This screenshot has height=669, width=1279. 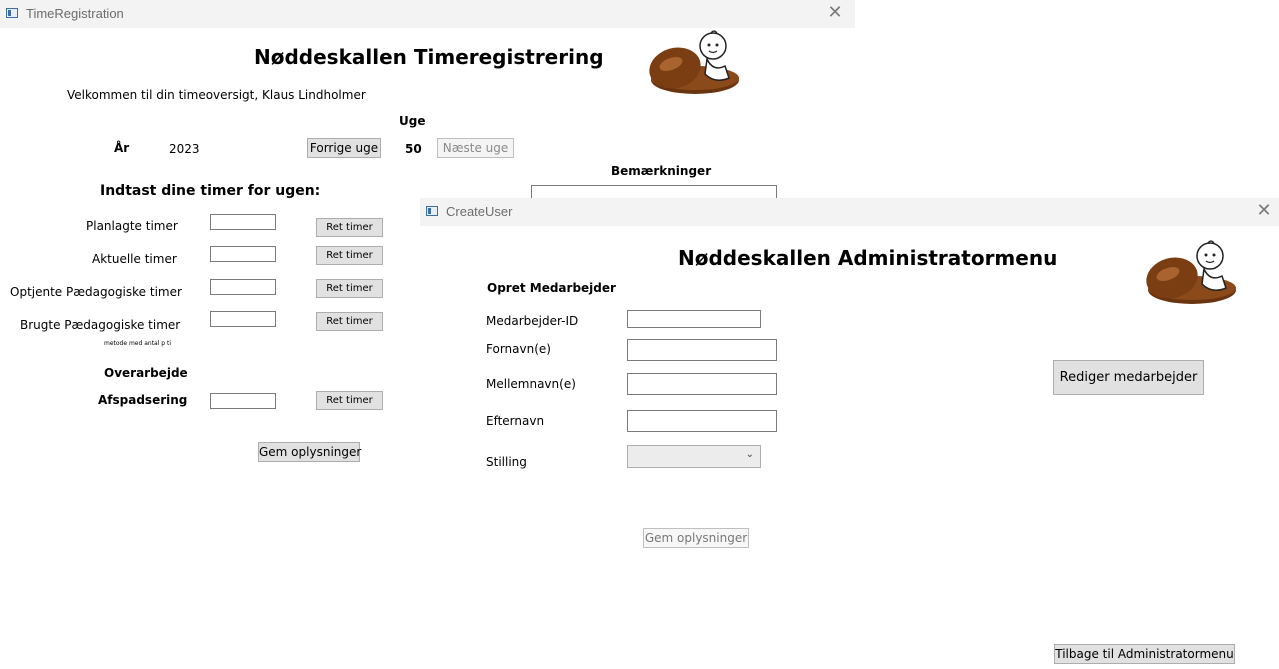 I want to click on year-value: 2023, so click(x=184, y=149).